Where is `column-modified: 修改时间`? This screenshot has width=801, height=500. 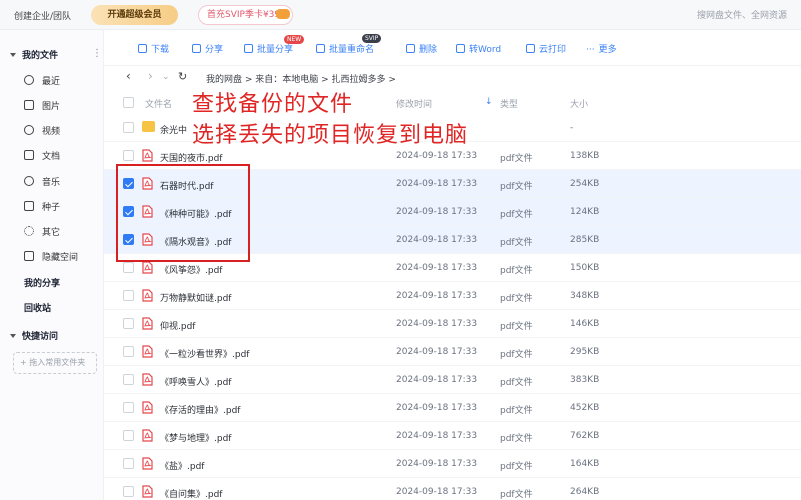
column-modified: 修改时间 is located at coordinates (414, 103).